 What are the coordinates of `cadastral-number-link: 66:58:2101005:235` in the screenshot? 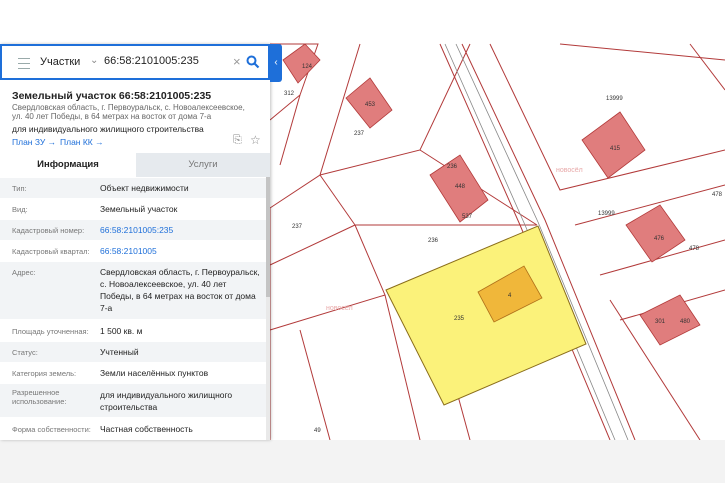 It's located at (180, 230).